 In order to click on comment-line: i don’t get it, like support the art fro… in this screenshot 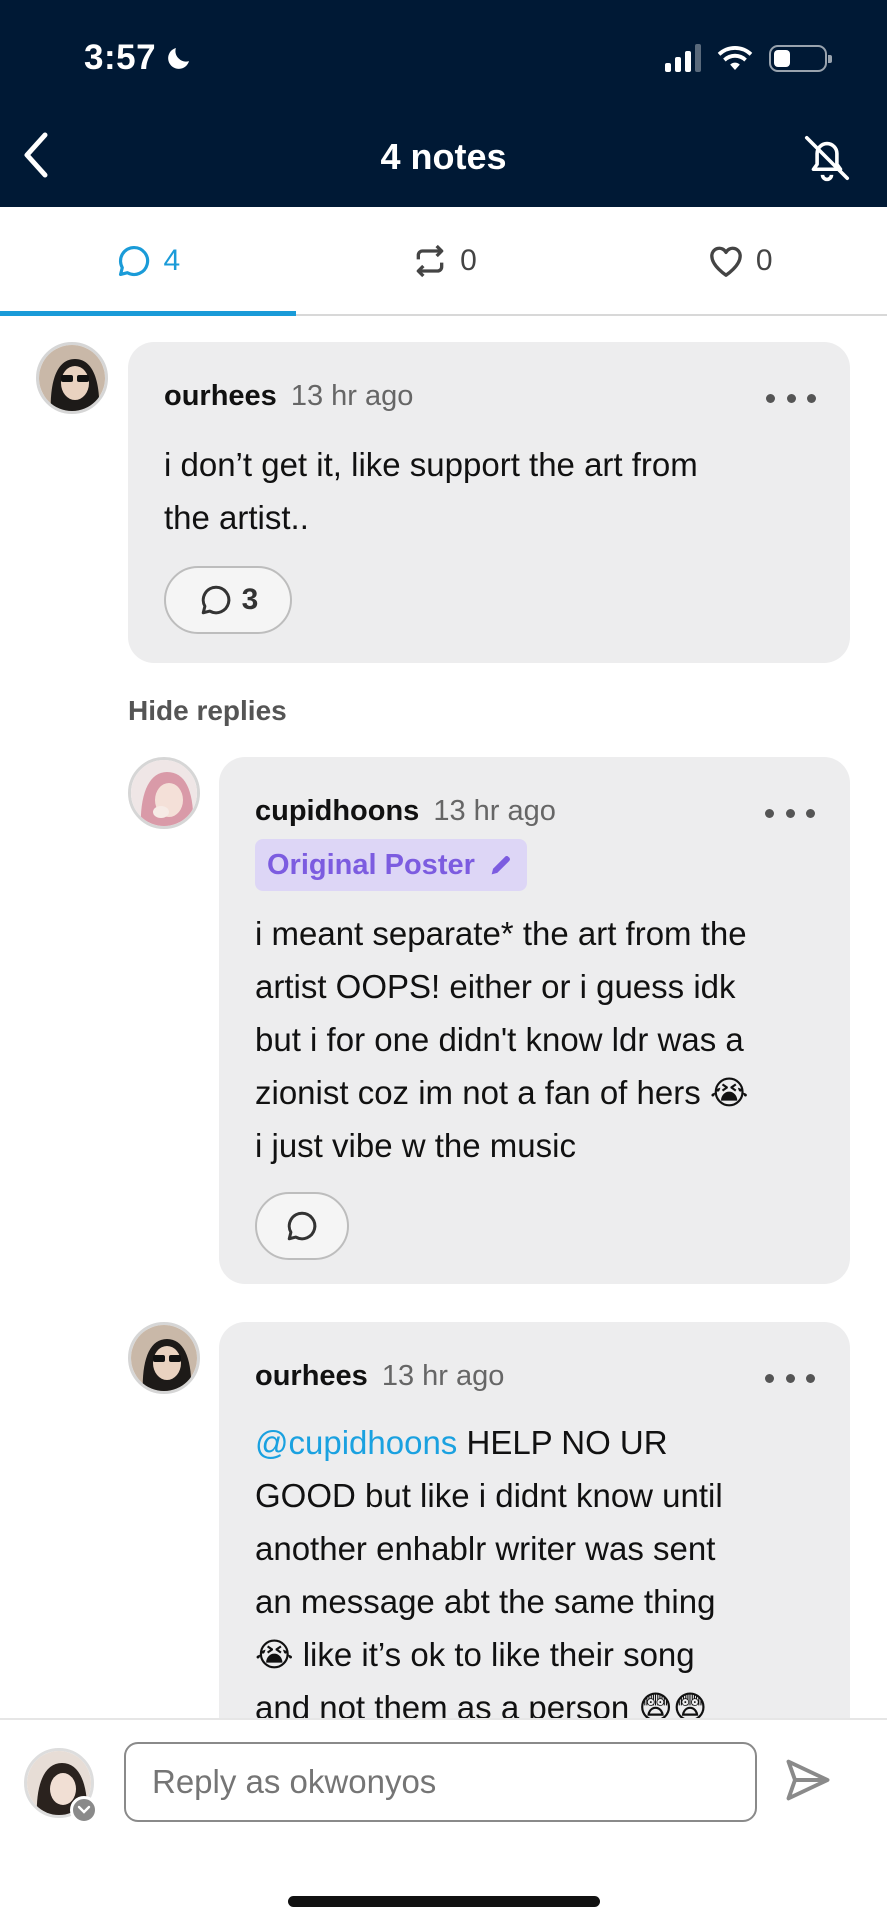, I will do `click(431, 464)`.